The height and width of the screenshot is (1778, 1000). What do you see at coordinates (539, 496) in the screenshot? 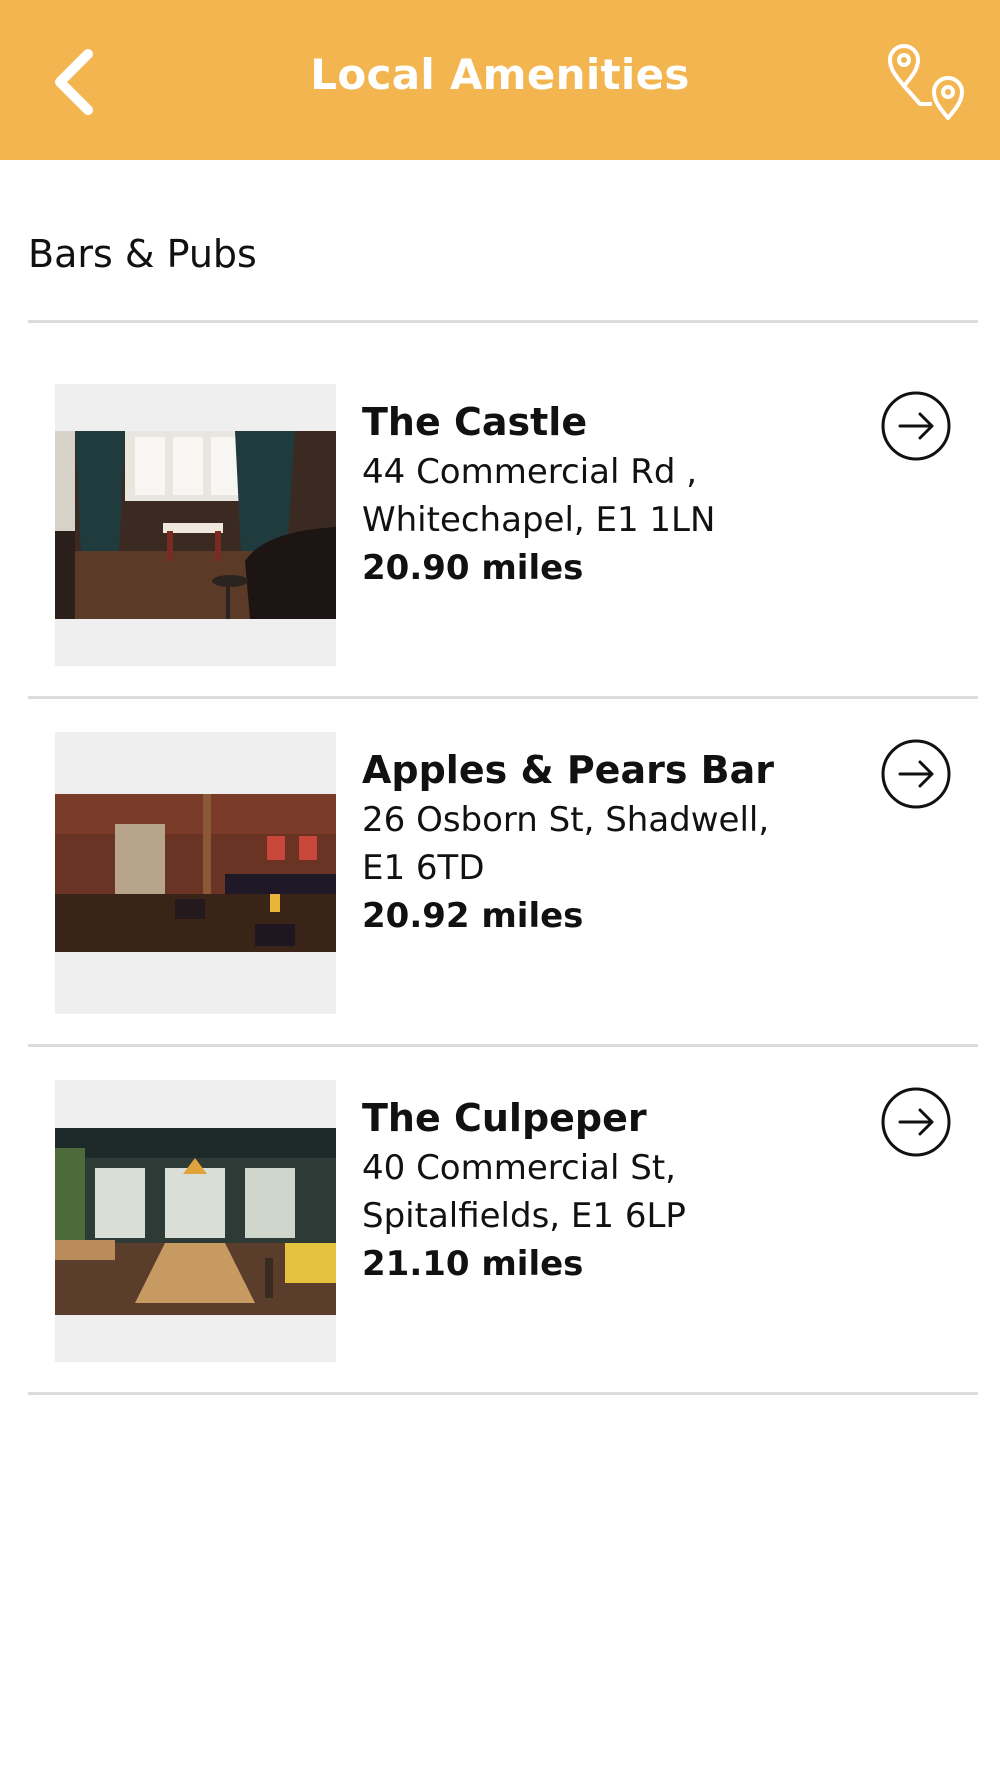
I see `address-text: 44 Commercial Rd , Whitechapel, E1 1LN` at bounding box center [539, 496].